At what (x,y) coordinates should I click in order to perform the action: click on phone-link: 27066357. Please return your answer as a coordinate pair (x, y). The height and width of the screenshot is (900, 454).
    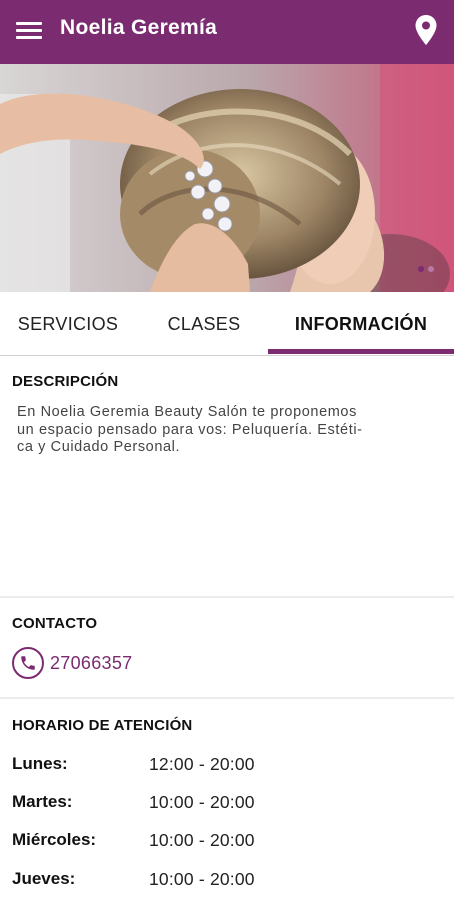
    Looking at the image, I should click on (72, 663).